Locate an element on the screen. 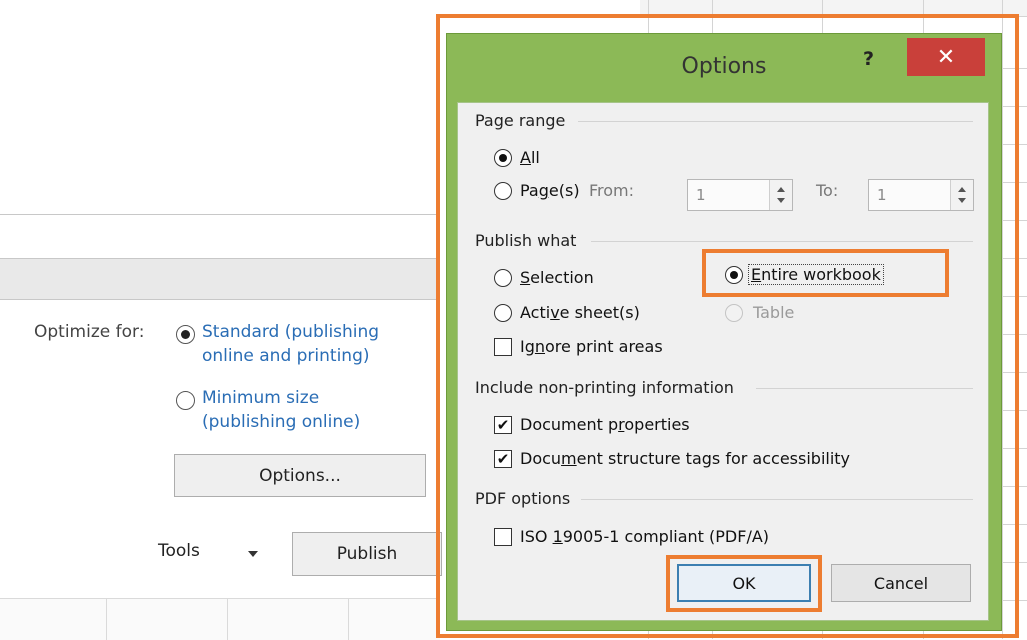  close-button: ✕ is located at coordinates (946, 57).